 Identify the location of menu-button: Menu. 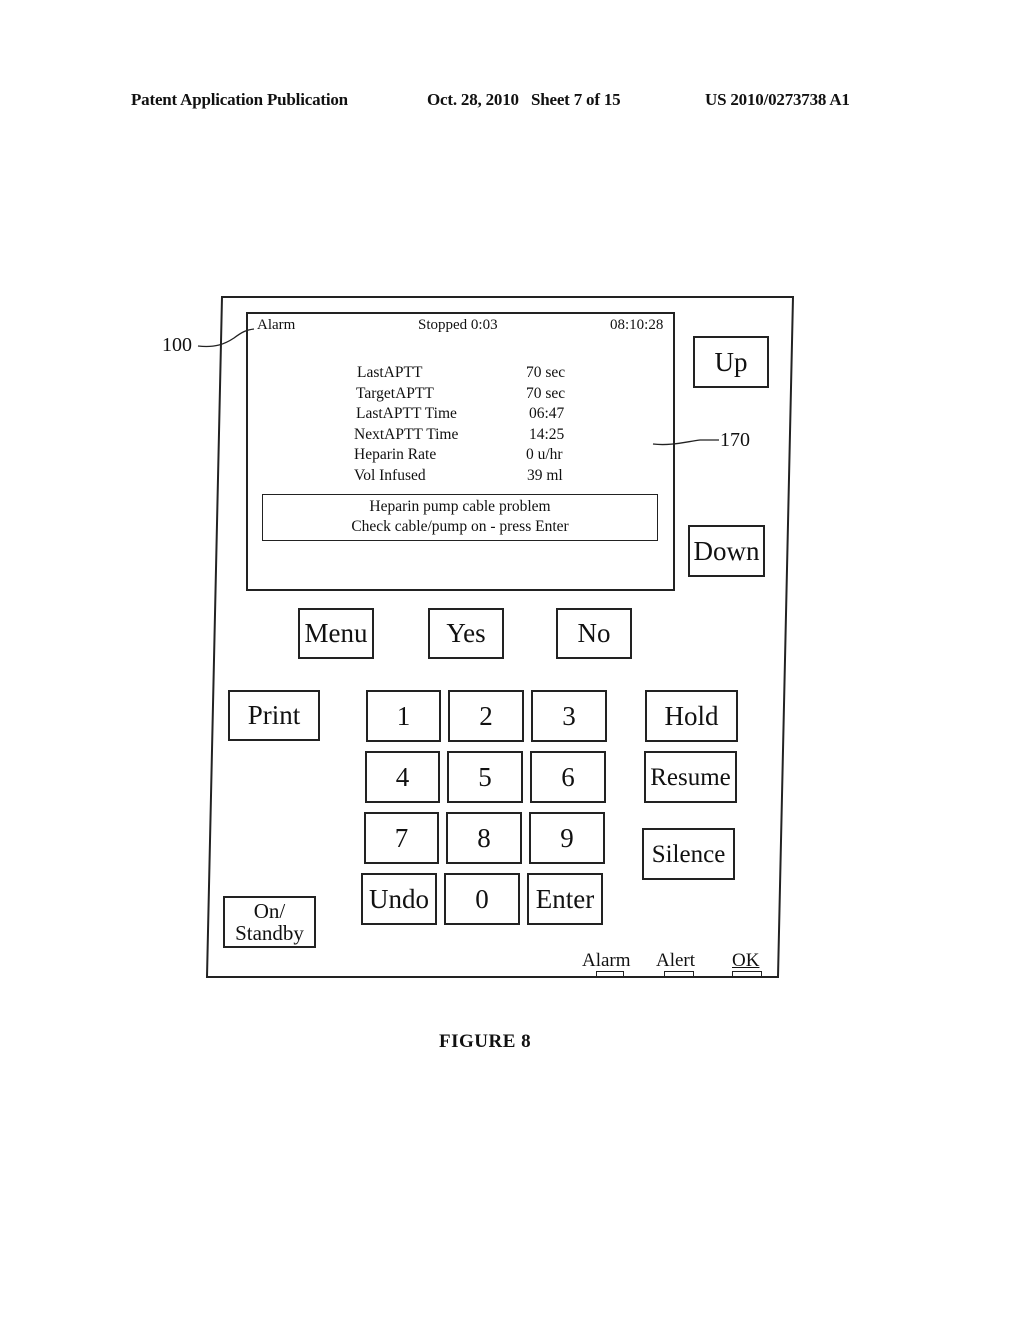
(336, 633).